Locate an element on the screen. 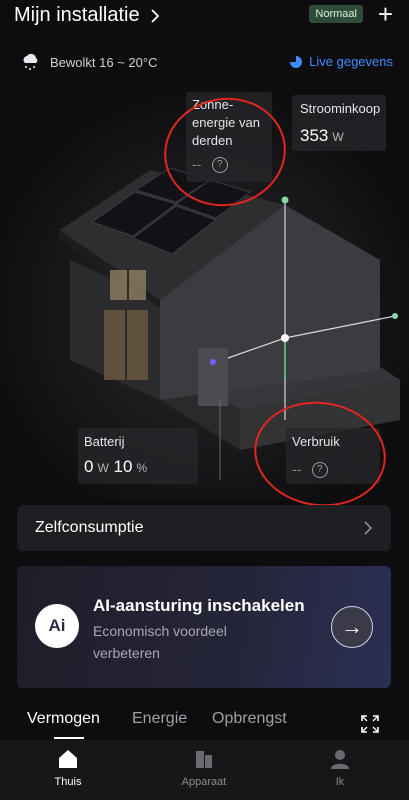 This screenshot has height=800, width=409. home-icon is located at coordinates (68, 759).